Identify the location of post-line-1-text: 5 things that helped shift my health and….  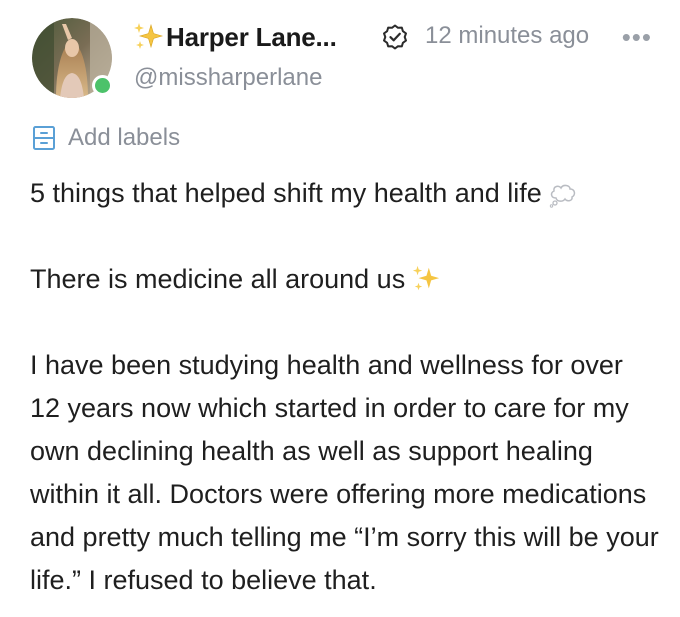
(286, 193).